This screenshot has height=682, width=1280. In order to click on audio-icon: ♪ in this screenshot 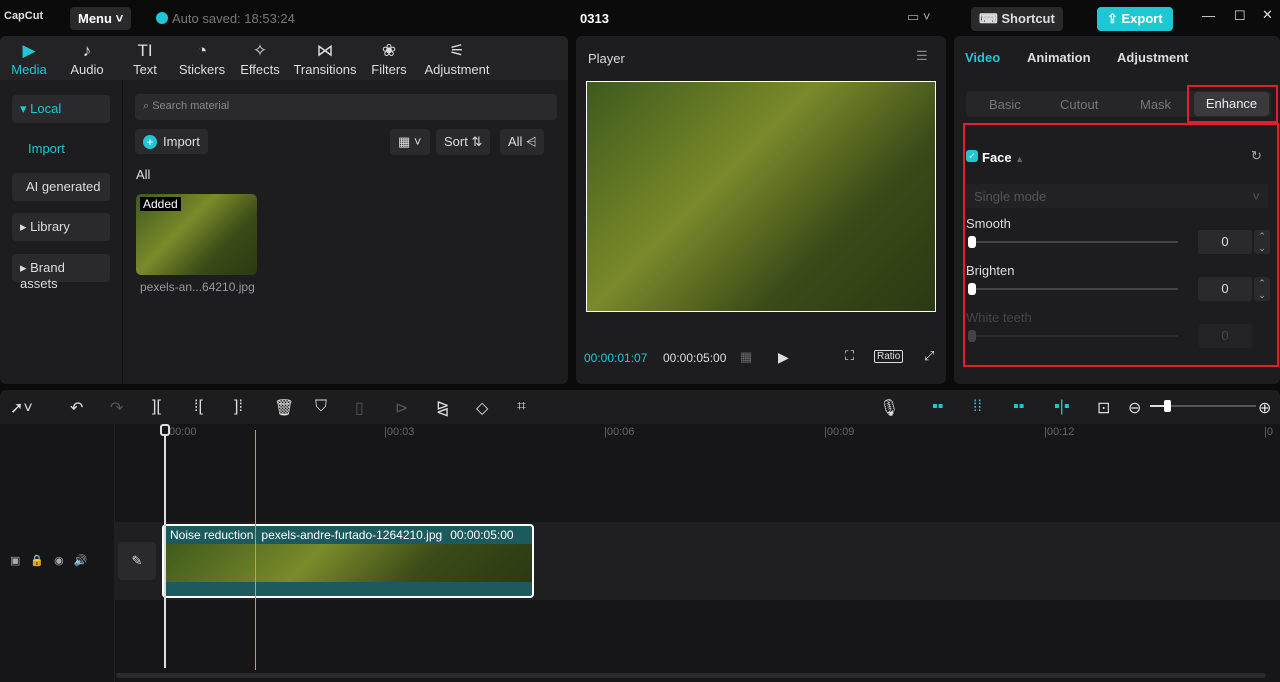, I will do `click(87, 50)`.